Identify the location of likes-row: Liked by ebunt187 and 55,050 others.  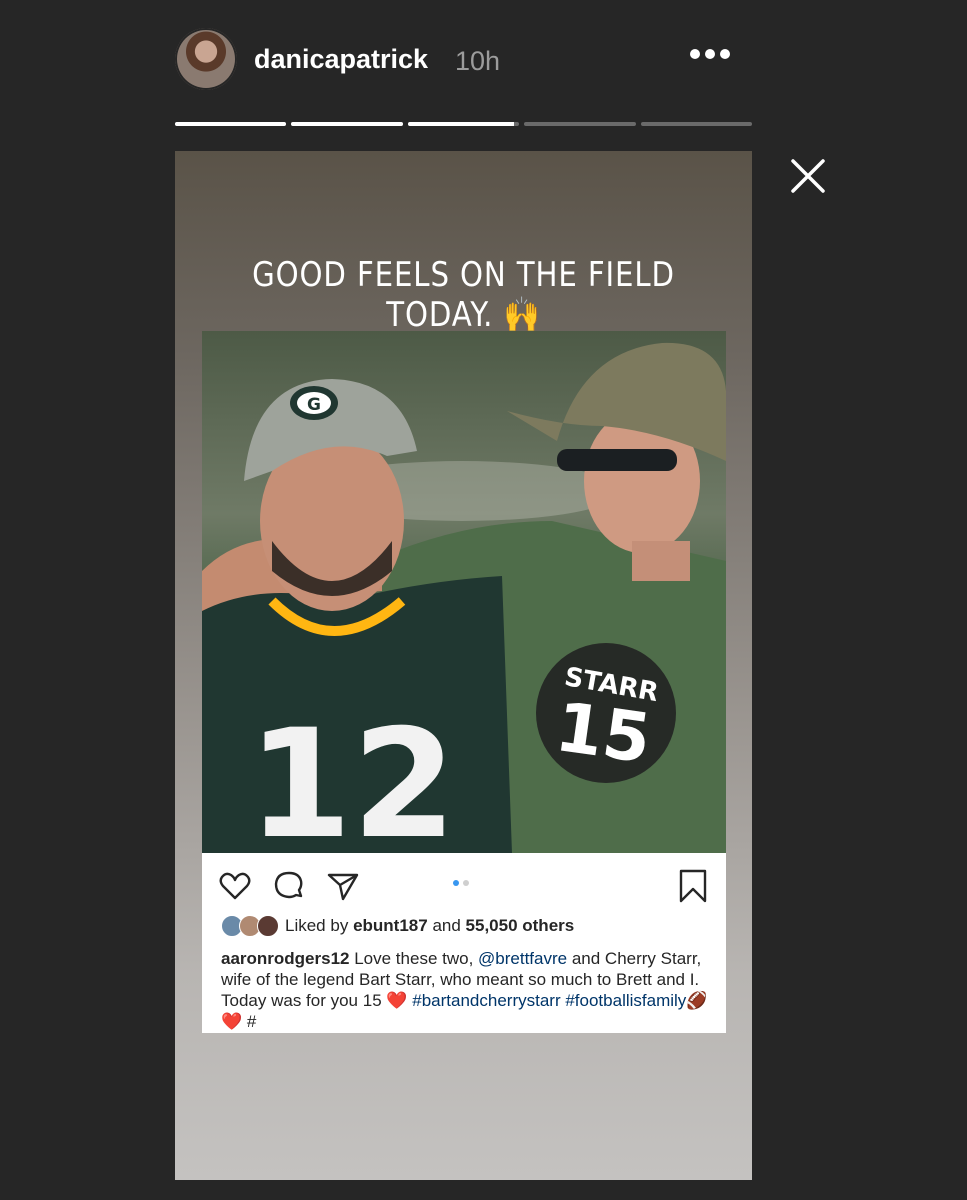
(397, 926).